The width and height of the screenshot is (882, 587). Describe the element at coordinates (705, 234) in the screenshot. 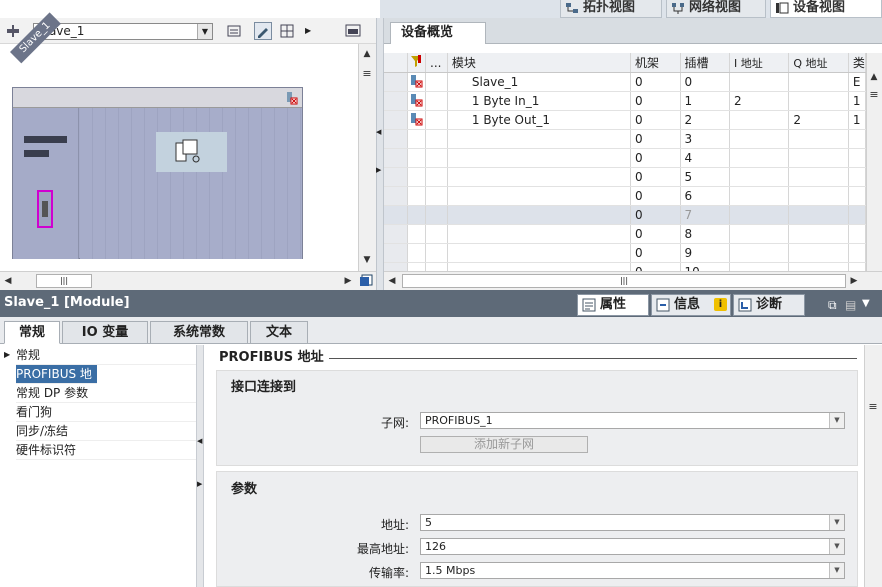

I see `cell-slot: 8` at that location.